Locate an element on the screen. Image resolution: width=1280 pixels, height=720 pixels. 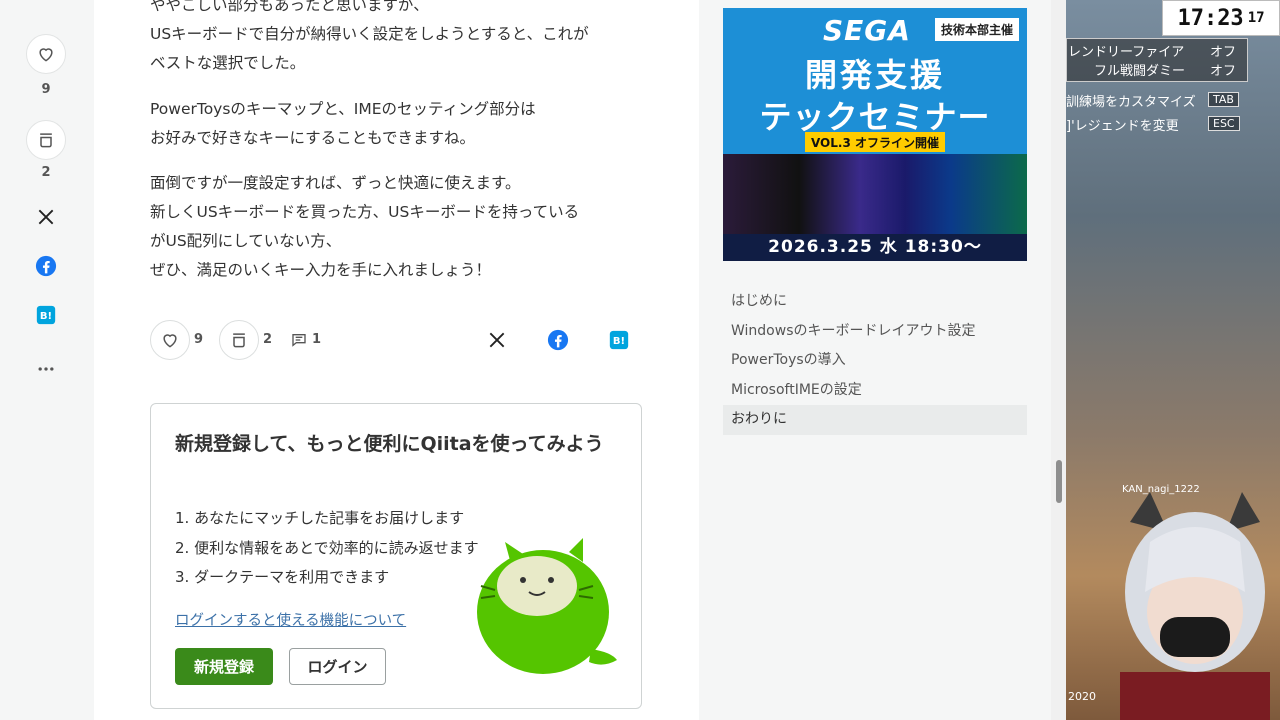
comment-icon is located at coordinates (299, 342).